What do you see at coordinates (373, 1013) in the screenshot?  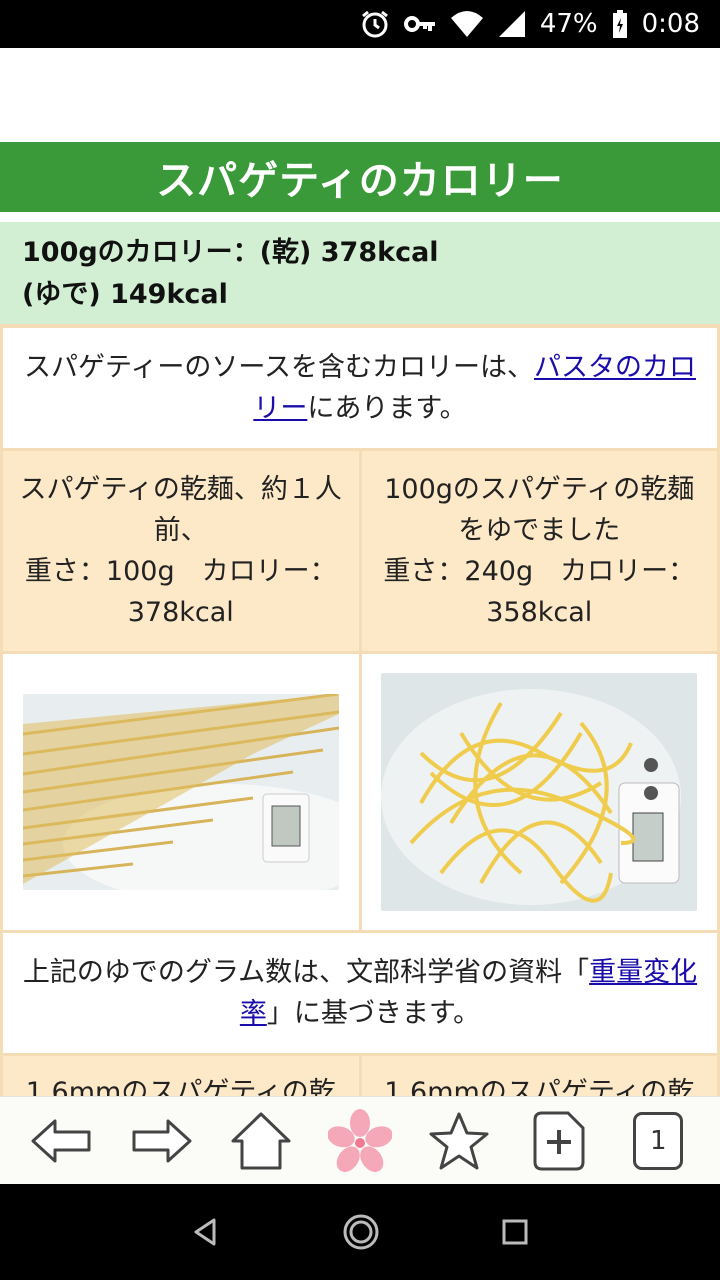 I see `note-suffix: 」に基づきます。` at bounding box center [373, 1013].